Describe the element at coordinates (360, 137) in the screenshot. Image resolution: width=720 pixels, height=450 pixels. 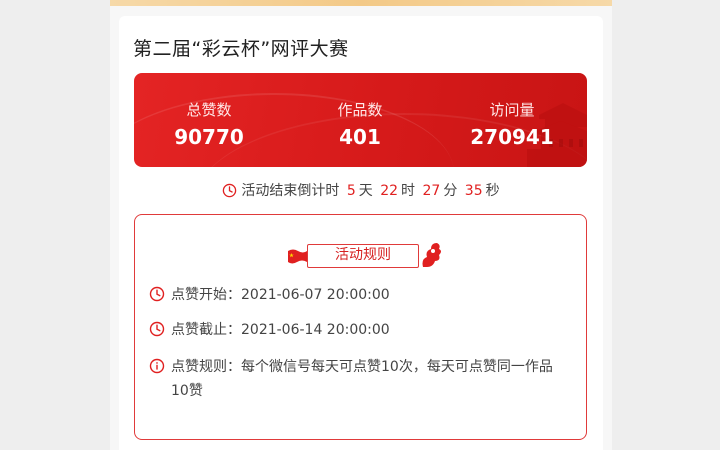
I see `stat-value: 401` at that location.